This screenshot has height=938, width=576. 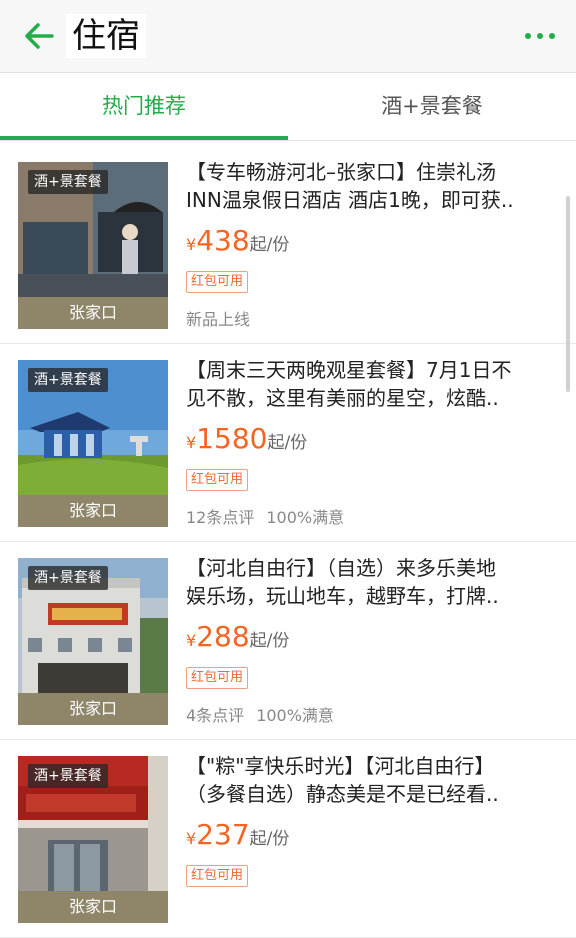 I want to click on more-dots-icon, so click(x=540, y=36).